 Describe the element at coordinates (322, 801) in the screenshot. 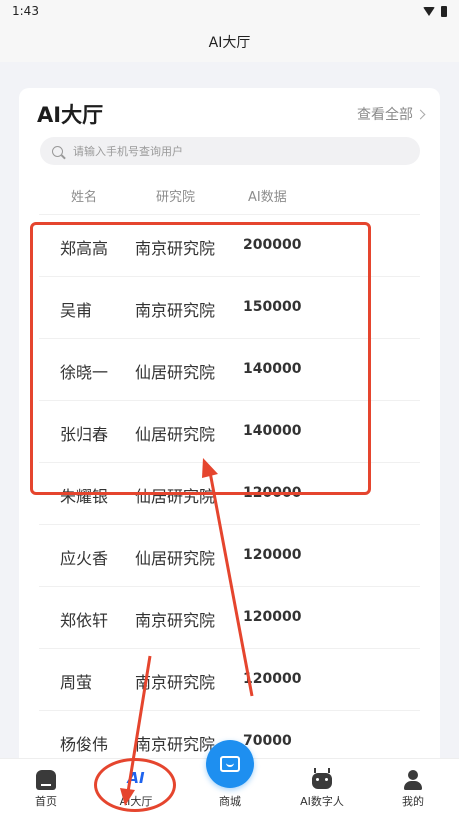

I see `nav-label: AI数字人` at that location.